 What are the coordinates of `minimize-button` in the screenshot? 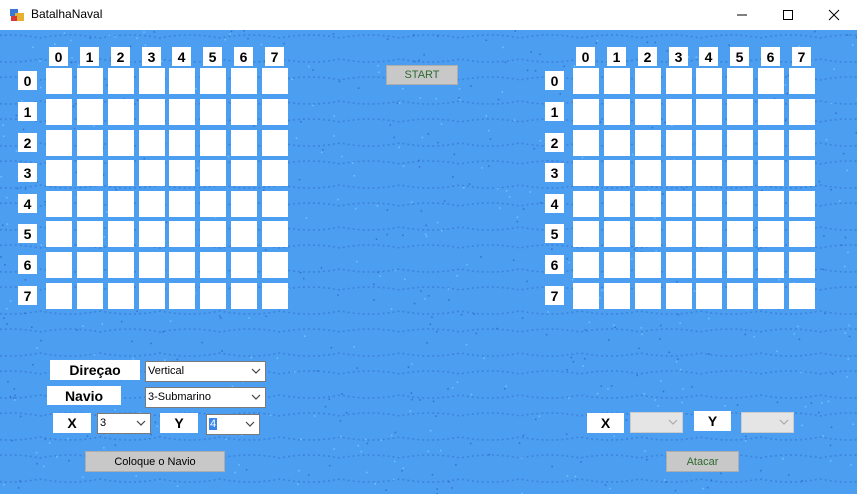 It's located at (742, 15).